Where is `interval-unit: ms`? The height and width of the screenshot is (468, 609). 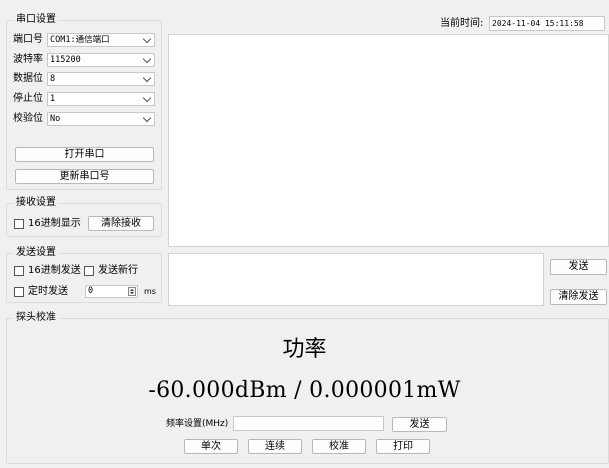
interval-unit: ms is located at coordinates (150, 291).